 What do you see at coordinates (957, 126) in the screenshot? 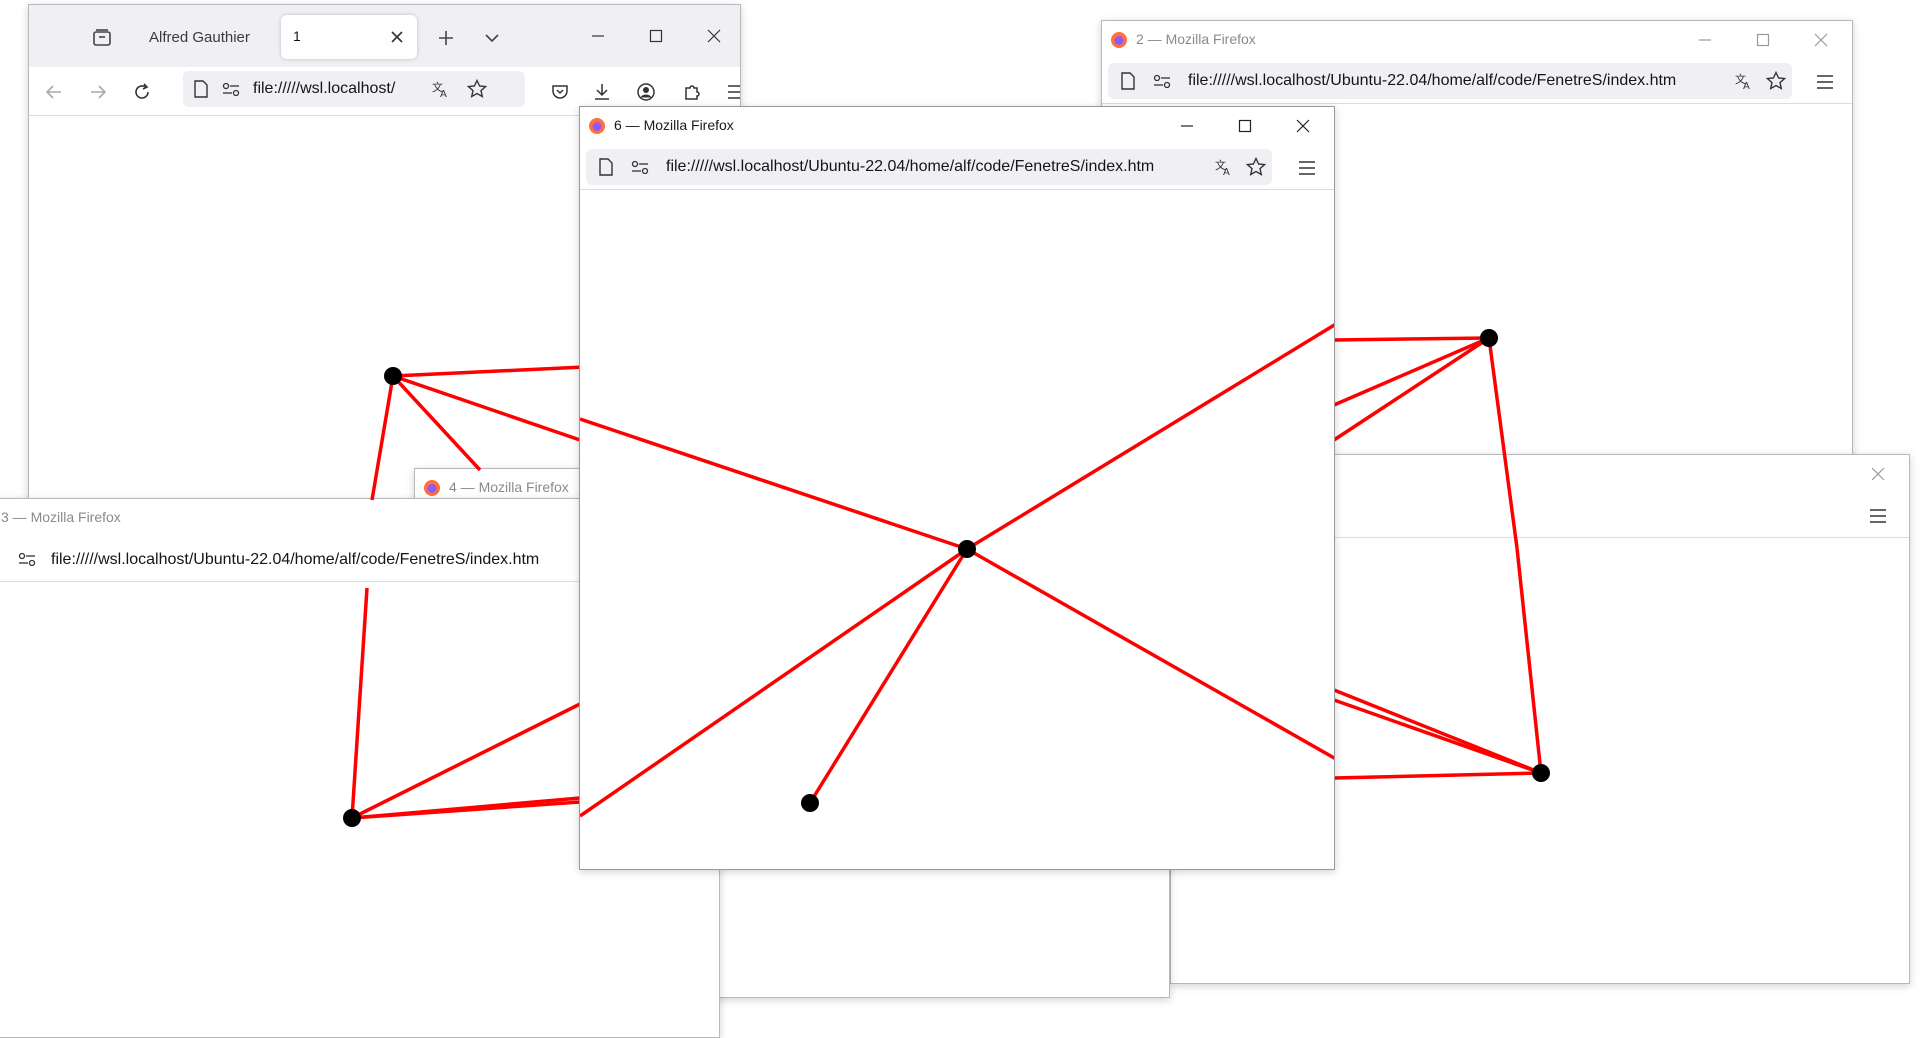
I see `title-bar: 6 — Mozilla Firefox` at bounding box center [957, 126].